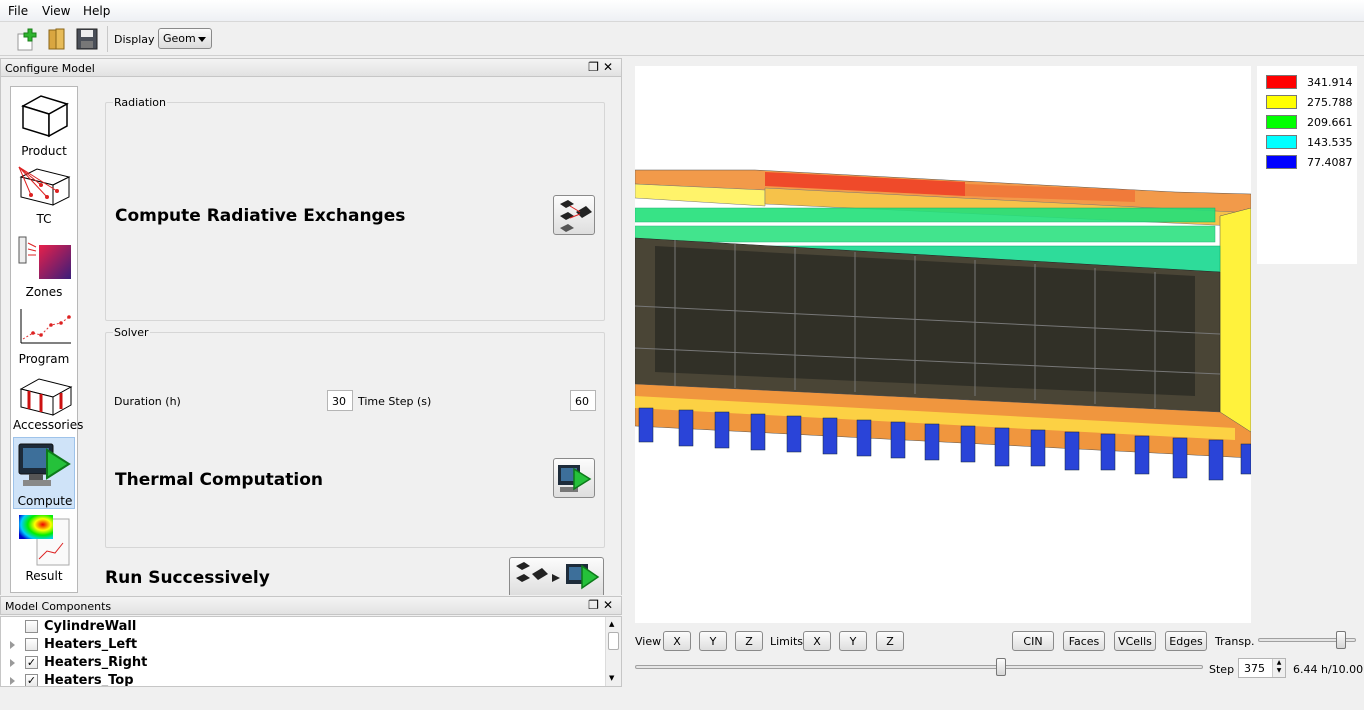 The image size is (1364, 710). What do you see at coordinates (57, 39) in the screenshot?
I see `open-book-icon` at bounding box center [57, 39].